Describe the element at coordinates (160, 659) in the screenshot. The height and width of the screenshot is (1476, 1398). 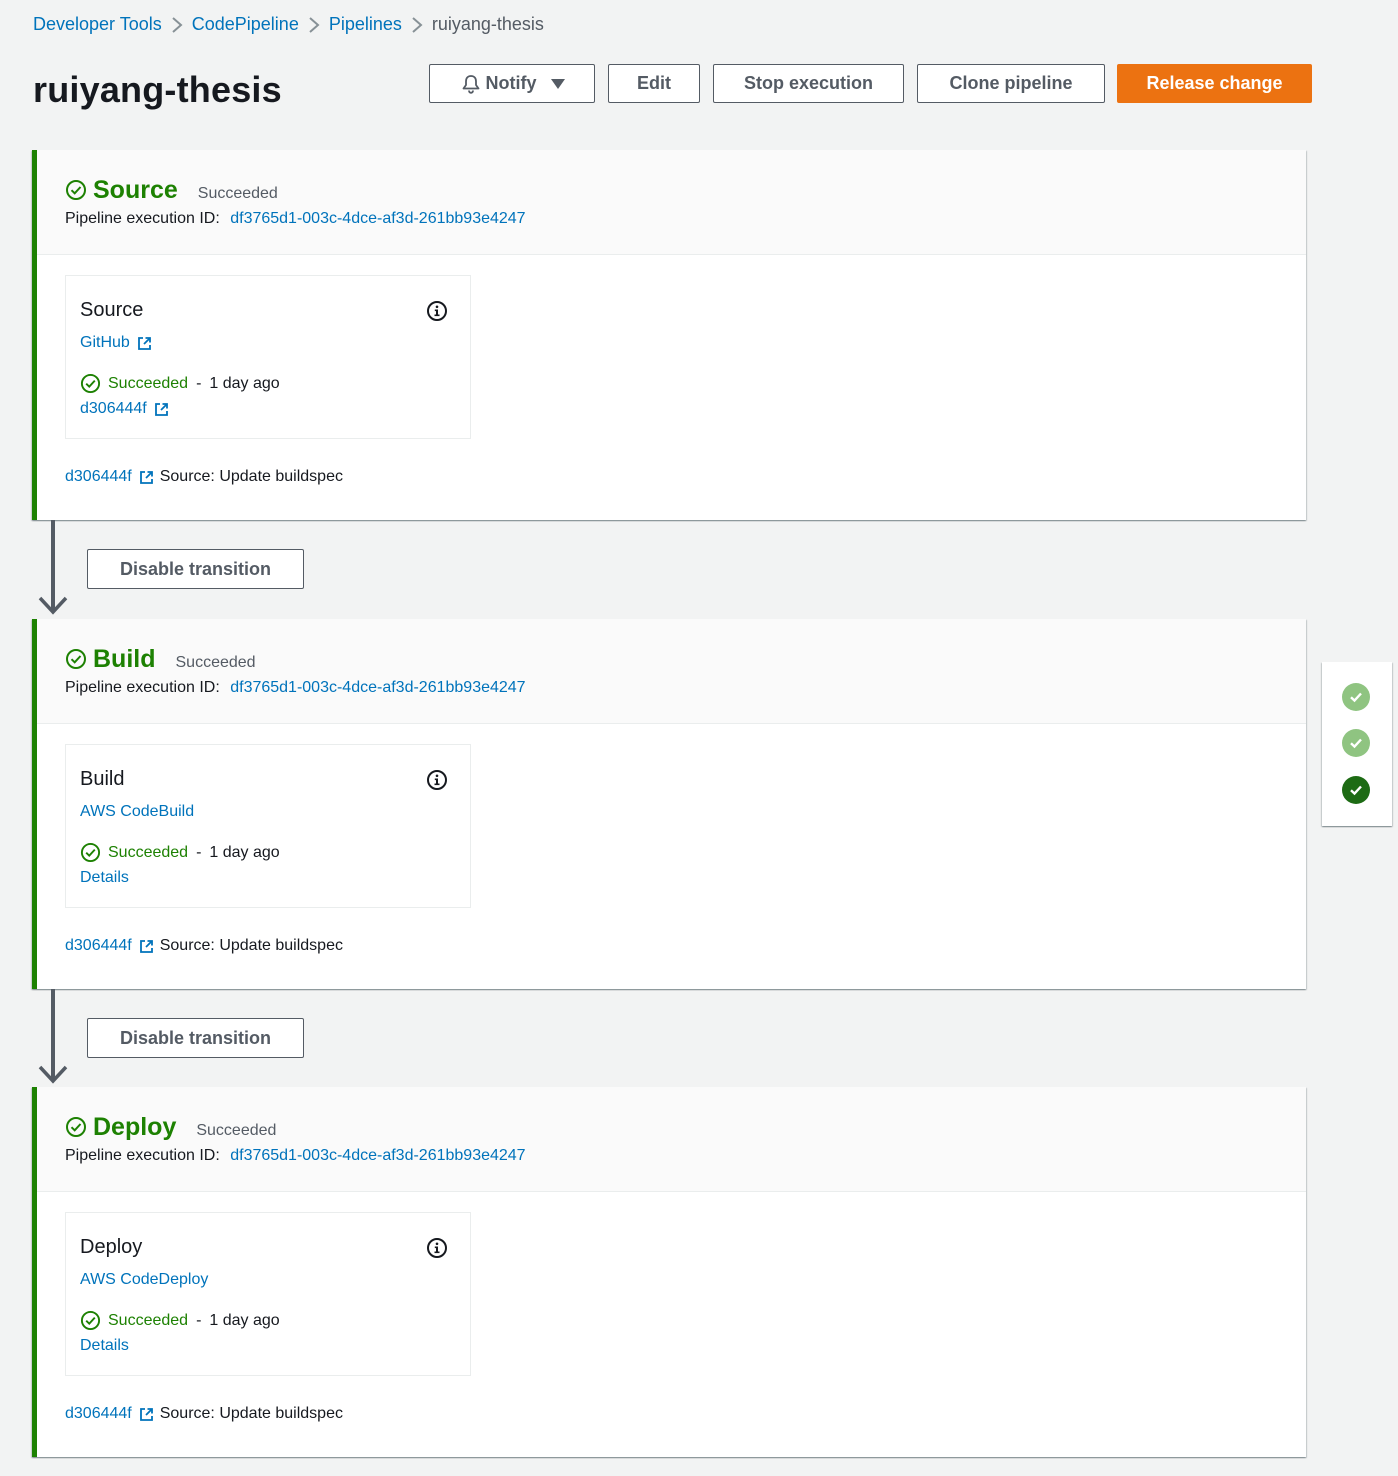
I see `stage-title-row: Build Succeeded` at that location.